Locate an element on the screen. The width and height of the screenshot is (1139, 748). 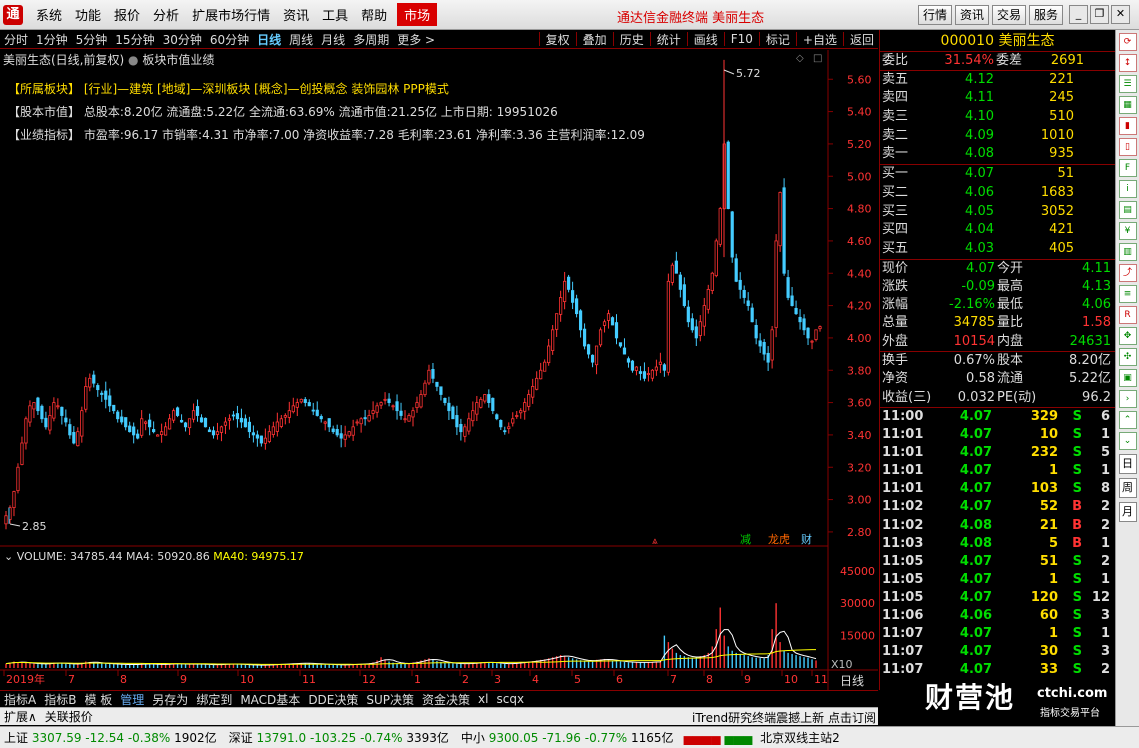
tb-draw: 画线 is located at coordinates (706, 39).